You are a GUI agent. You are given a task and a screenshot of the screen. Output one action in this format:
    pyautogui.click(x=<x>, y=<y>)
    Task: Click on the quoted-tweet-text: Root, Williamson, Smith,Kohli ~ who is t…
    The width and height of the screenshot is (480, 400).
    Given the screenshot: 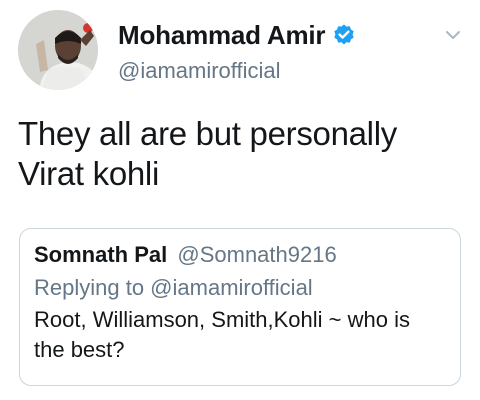 What is the action you would take?
    pyautogui.click(x=222, y=334)
    